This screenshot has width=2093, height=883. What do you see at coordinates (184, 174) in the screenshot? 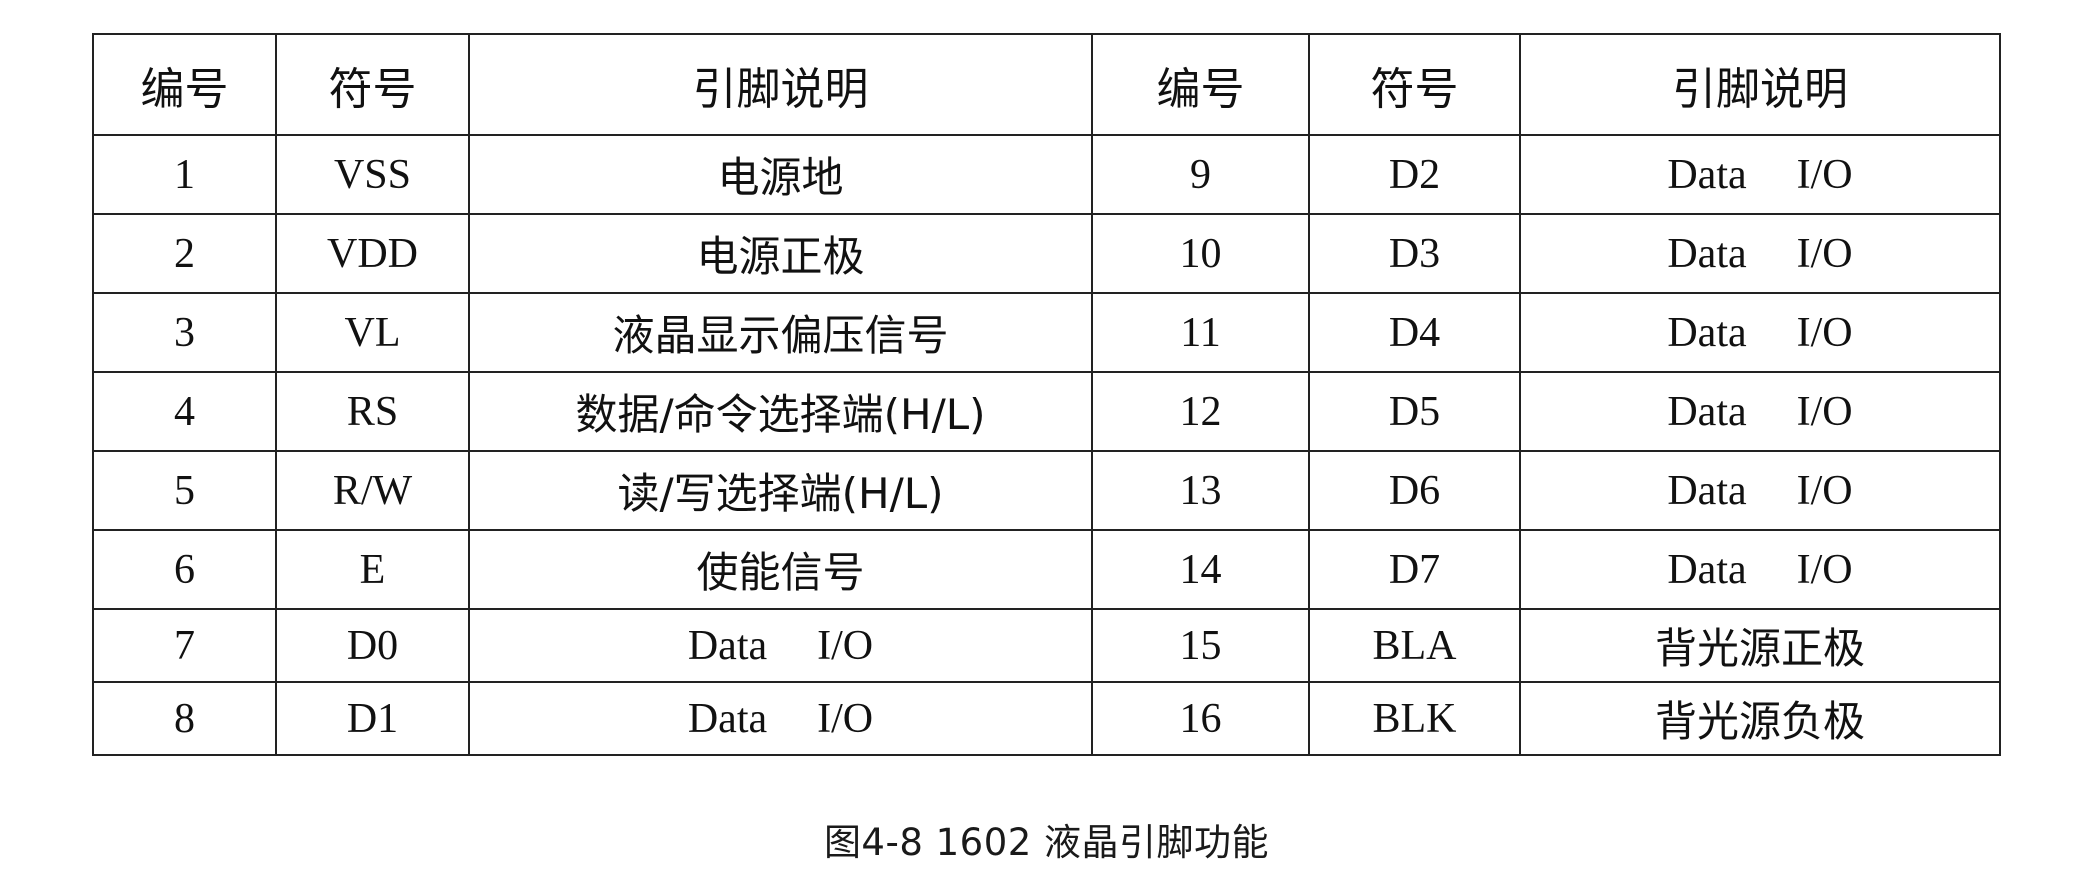
I see `pin-number-cell: 1` at bounding box center [184, 174].